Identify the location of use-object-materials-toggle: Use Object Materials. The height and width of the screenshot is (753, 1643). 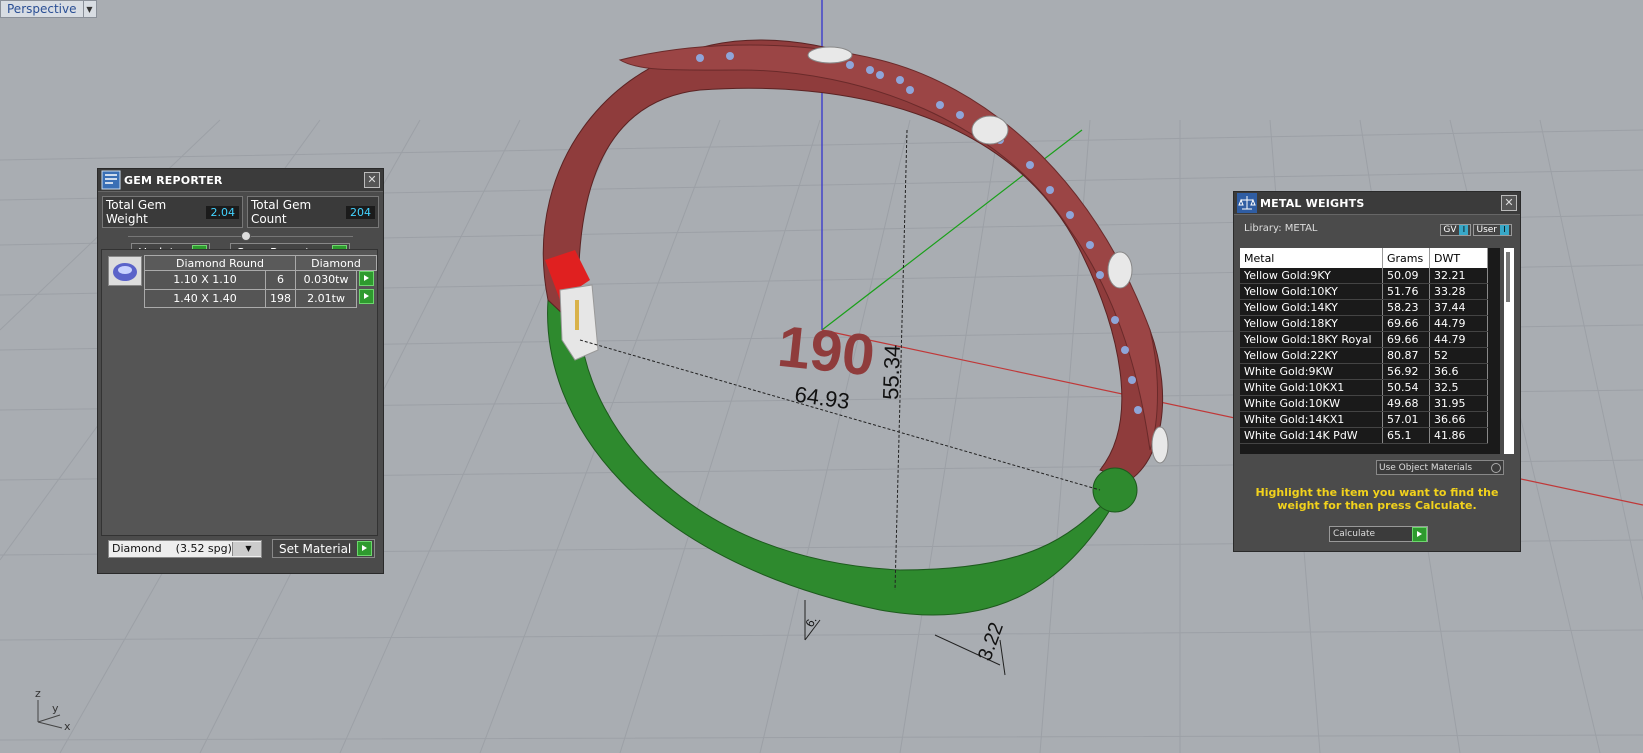
(1440, 467).